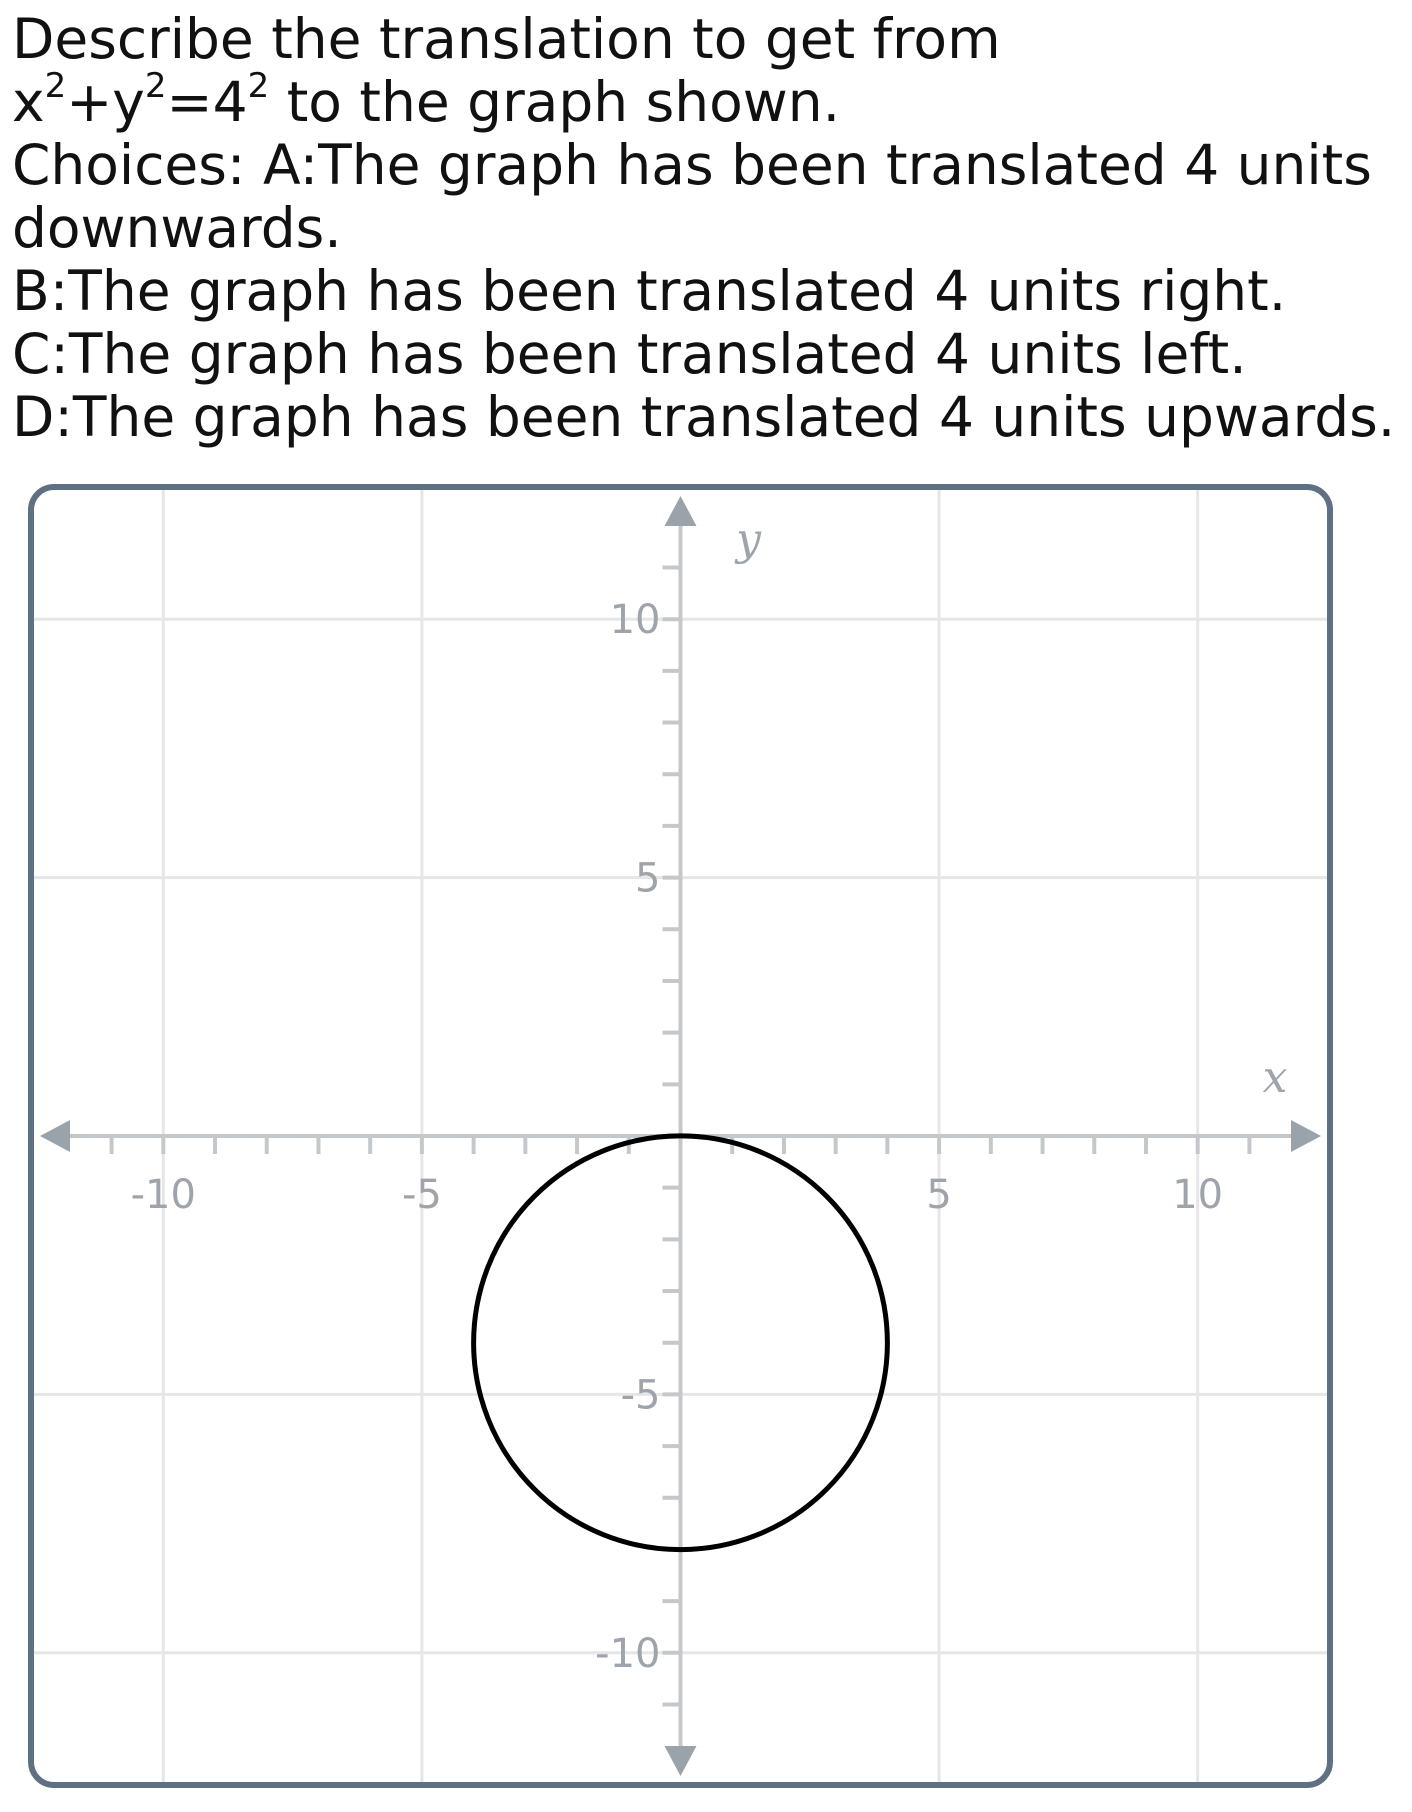 This screenshot has width=1412, height=1812. Describe the element at coordinates (555, 102) in the screenshot. I see `question-tail: to the graph shown.` at that location.